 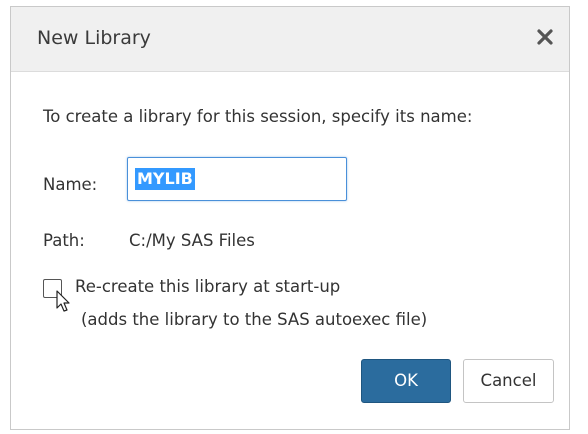 What do you see at coordinates (94, 38) in the screenshot?
I see `dialog-title: New Library` at bounding box center [94, 38].